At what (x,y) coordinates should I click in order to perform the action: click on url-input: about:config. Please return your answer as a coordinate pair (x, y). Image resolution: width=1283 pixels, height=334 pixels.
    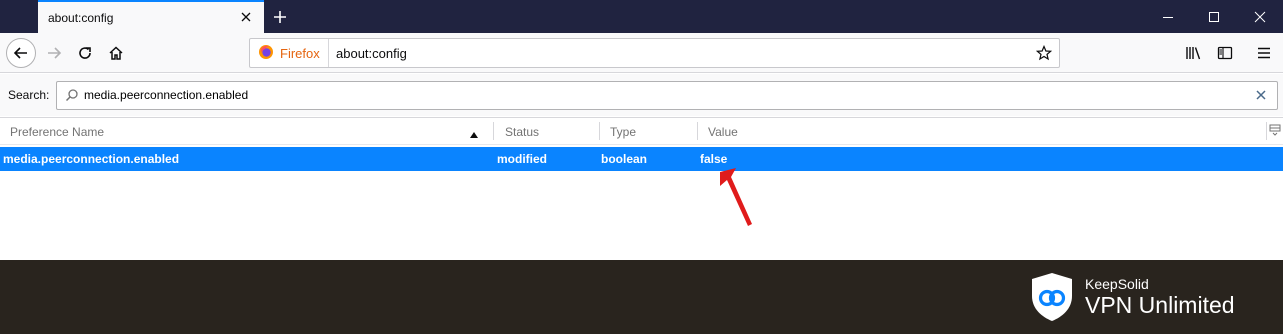
    Looking at the image, I should click on (371, 53).